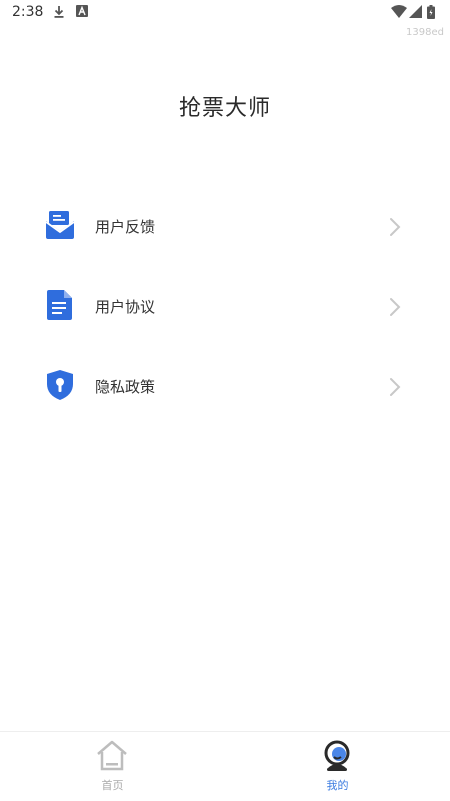 The height and width of the screenshot is (801, 450). I want to click on profile-icon, so click(337, 755).